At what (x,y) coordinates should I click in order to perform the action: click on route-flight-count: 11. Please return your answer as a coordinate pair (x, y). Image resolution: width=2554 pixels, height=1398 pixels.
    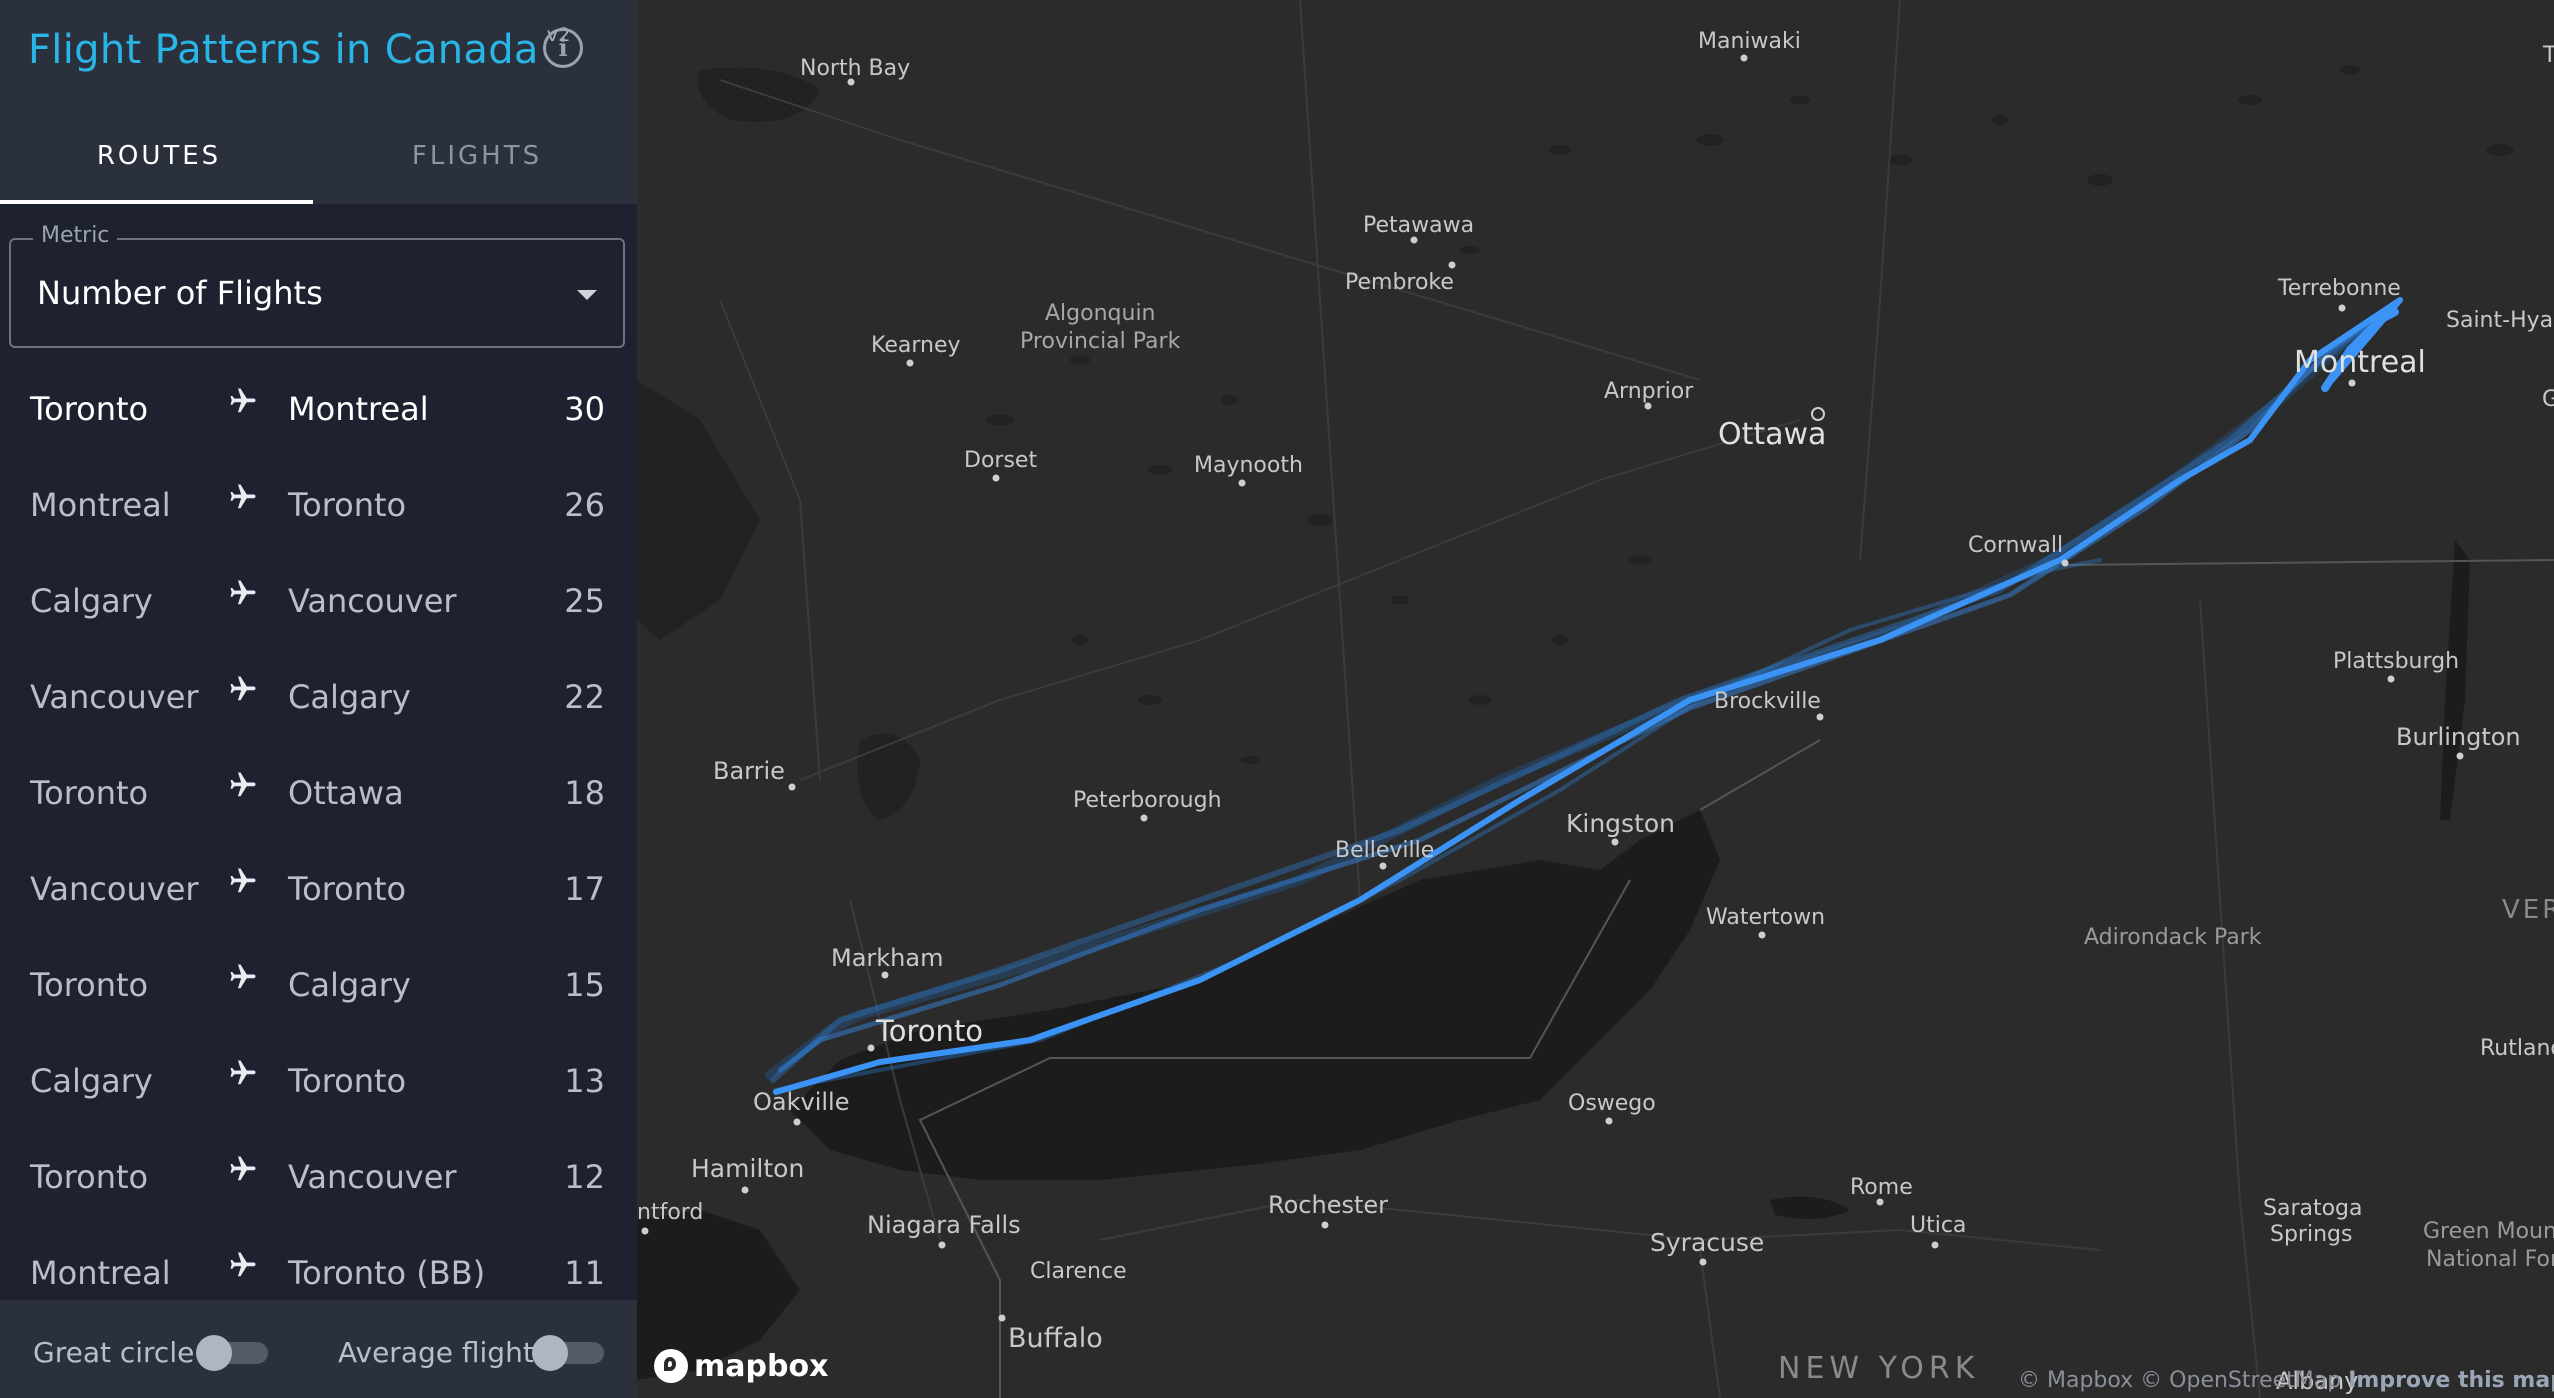
    Looking at the image, I should click on (584, 1273).